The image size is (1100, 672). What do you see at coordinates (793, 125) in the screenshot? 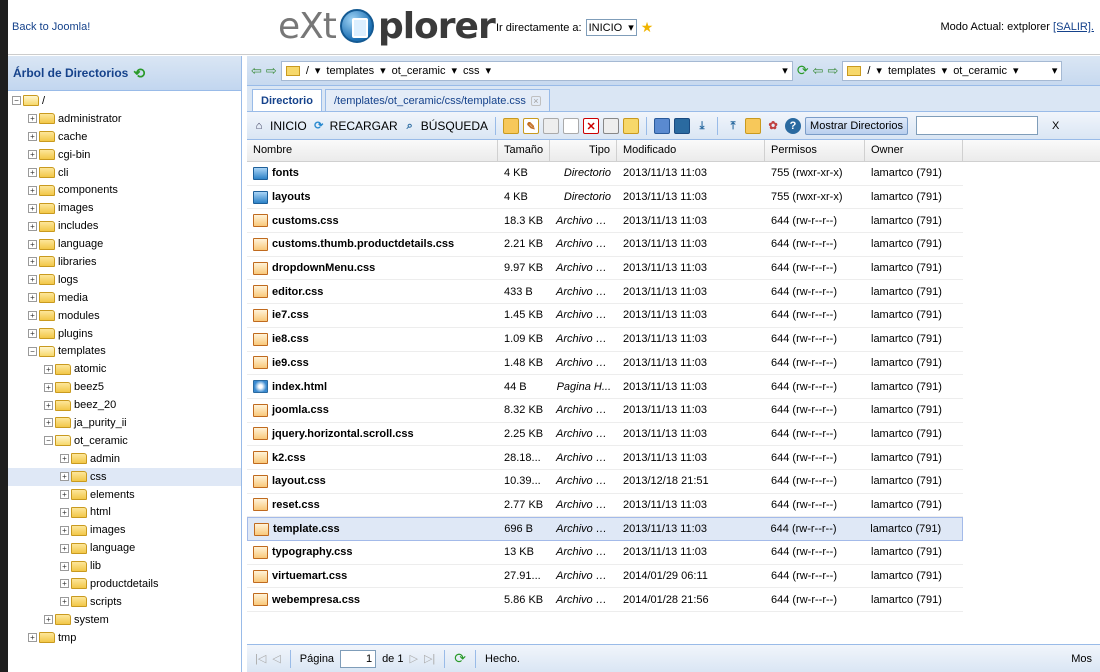
I see `help-icon: ?` at bounding box center [793, 125].